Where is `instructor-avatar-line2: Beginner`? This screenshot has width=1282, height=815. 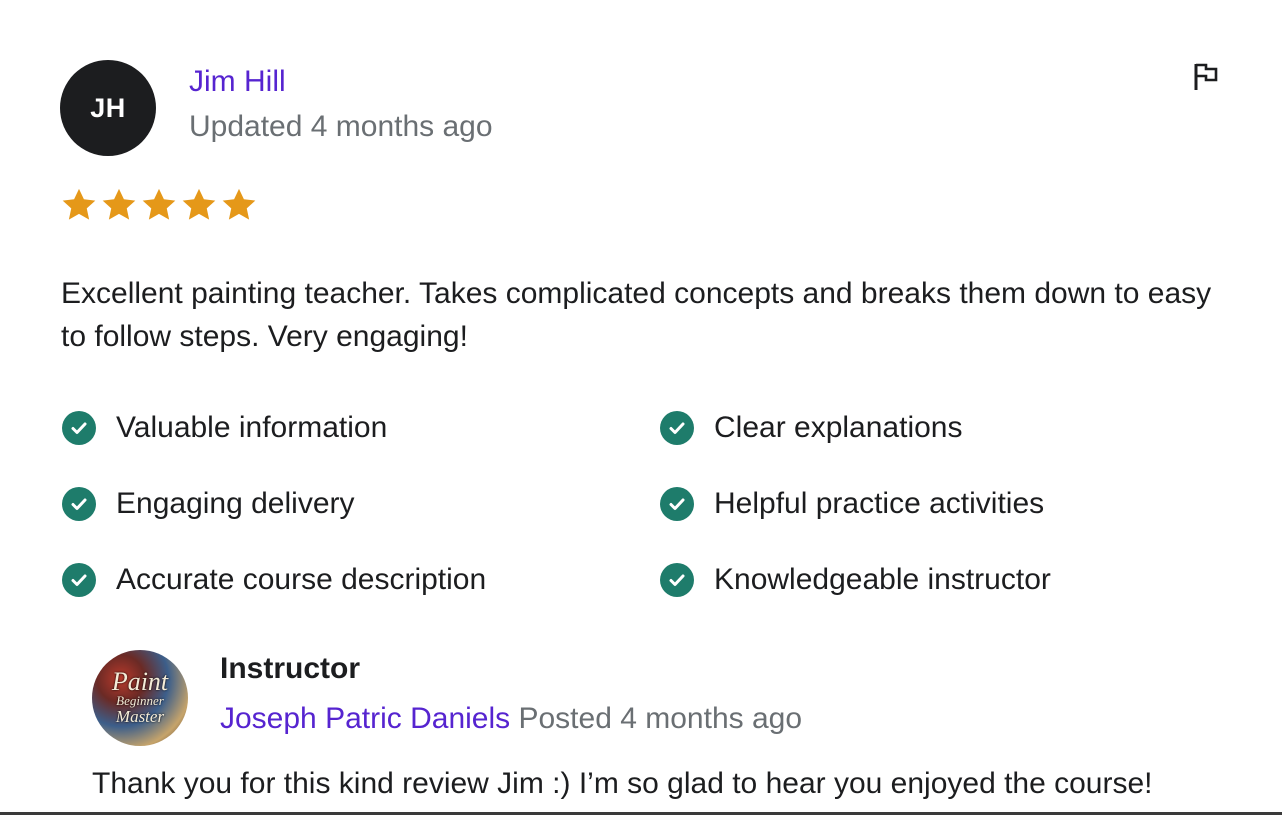 instructor-avatar-line2: Beginner is located at coordinates (140, 700).